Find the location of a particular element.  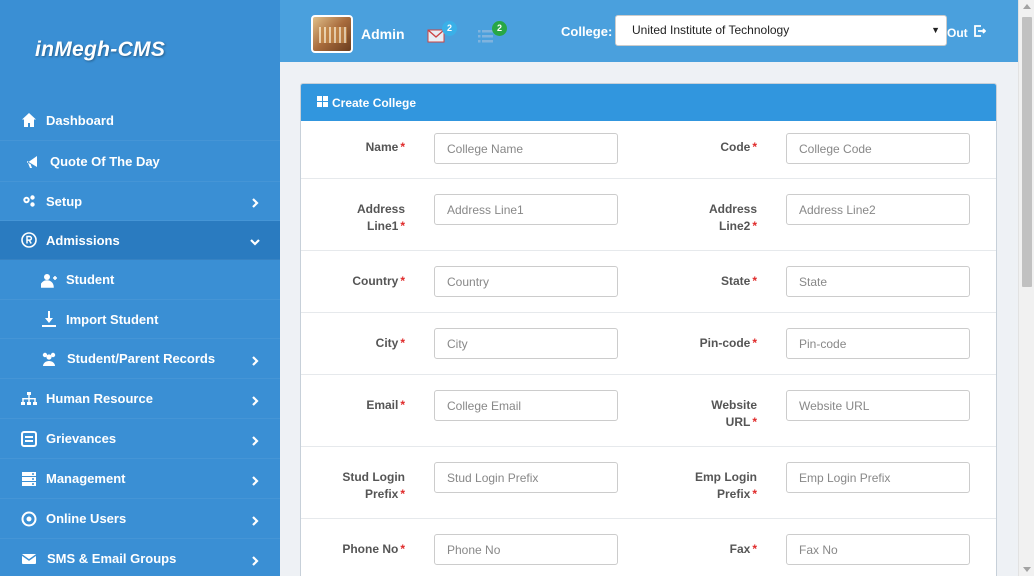

caret-down-icon: ▼ is located at coordinates (935, 30).